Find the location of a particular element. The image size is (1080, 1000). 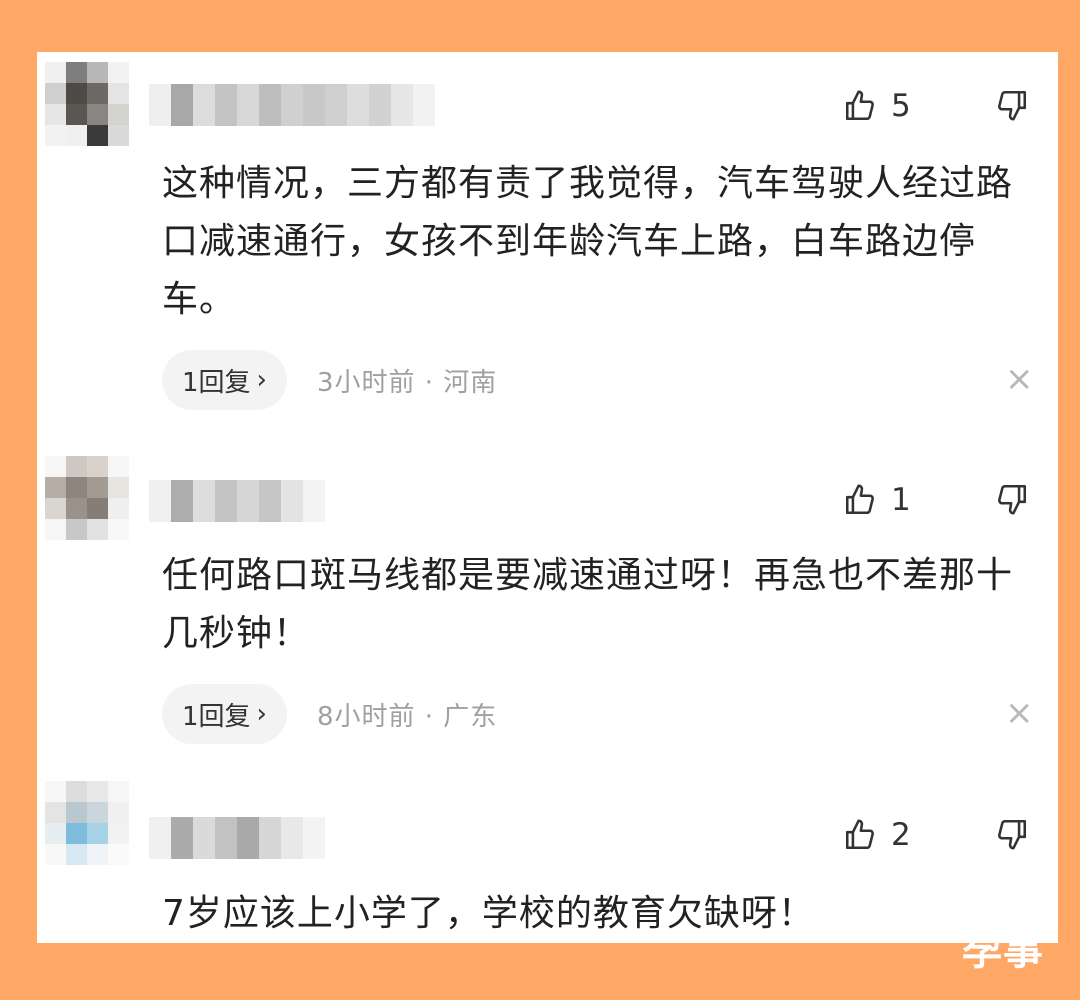

comment-meta: 1回复 › 3小时前 · 河南 is located at coordinates (329, 380).